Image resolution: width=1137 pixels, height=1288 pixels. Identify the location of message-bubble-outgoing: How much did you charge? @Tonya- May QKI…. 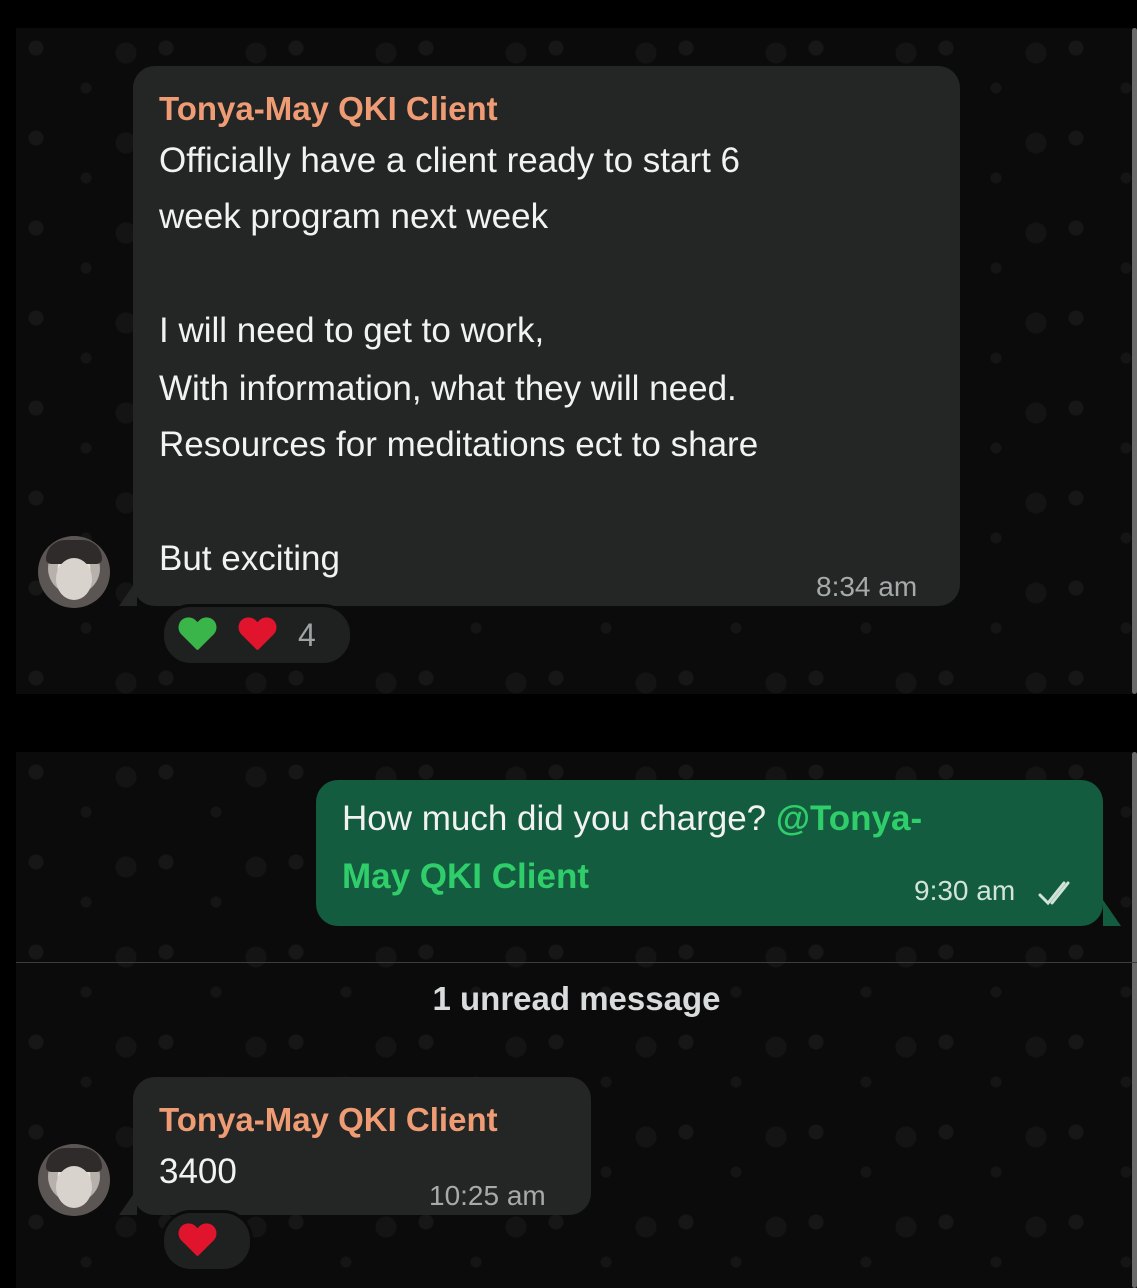
(709, 853).